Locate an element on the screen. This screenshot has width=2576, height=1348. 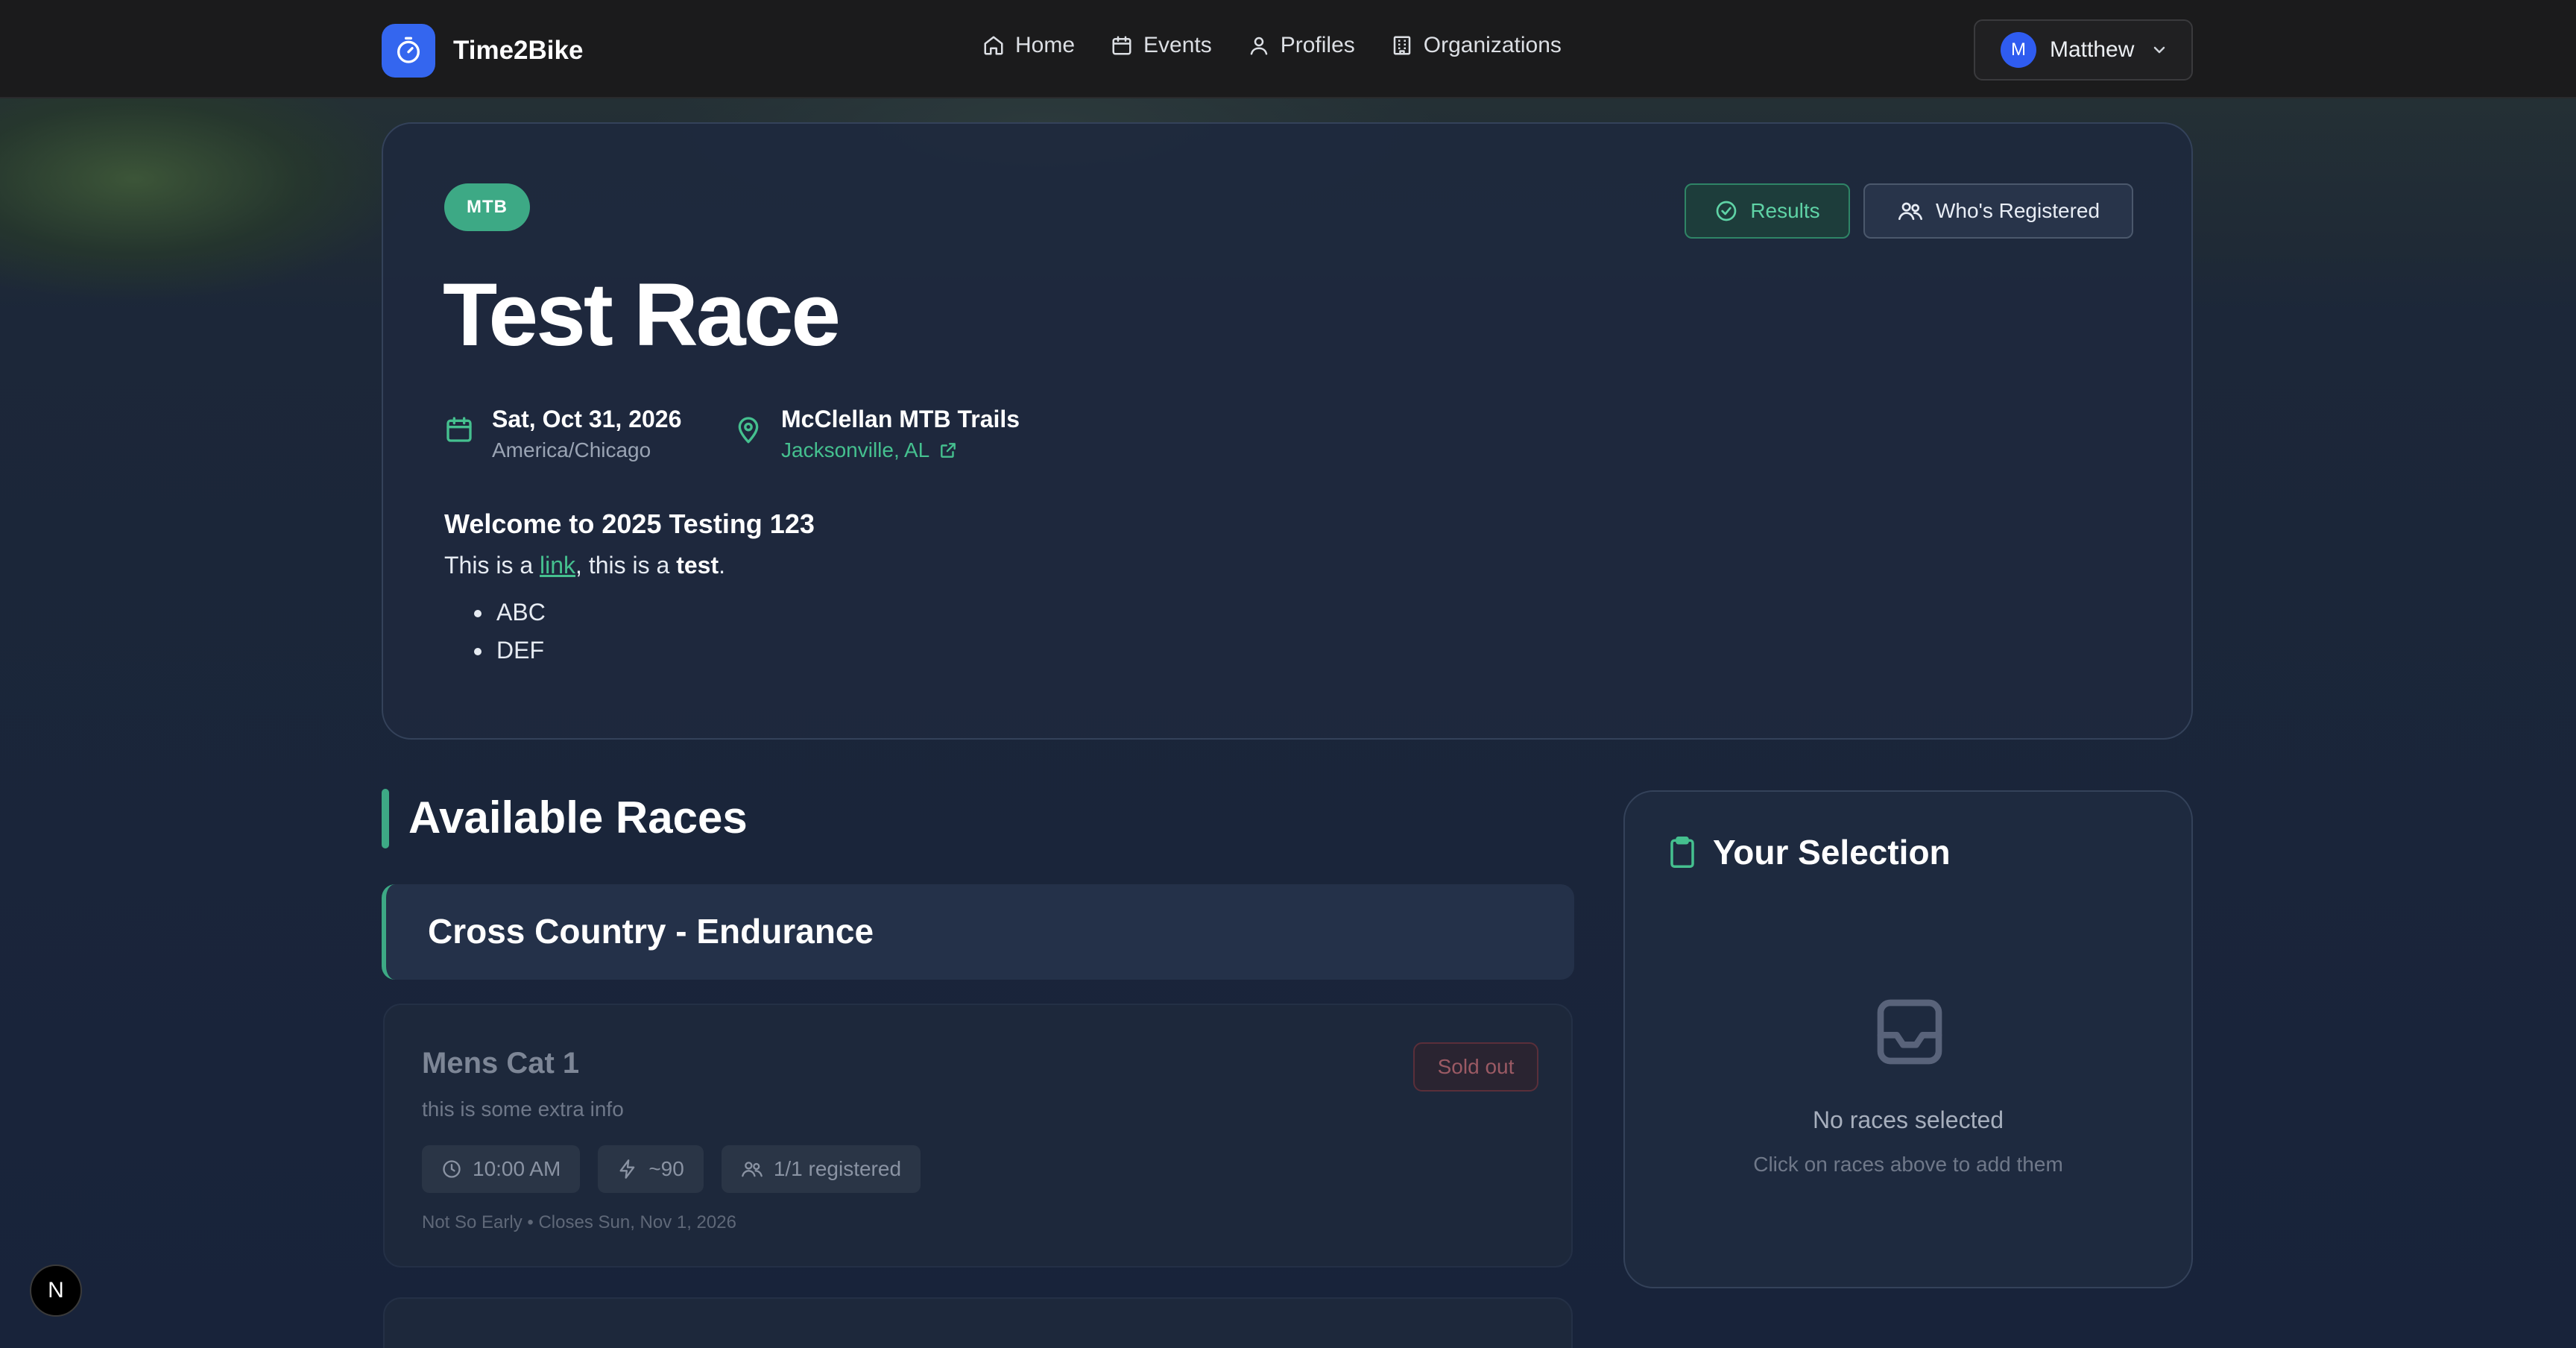
user-menu-button: M Matthew is located at coordinates (2083, 50).